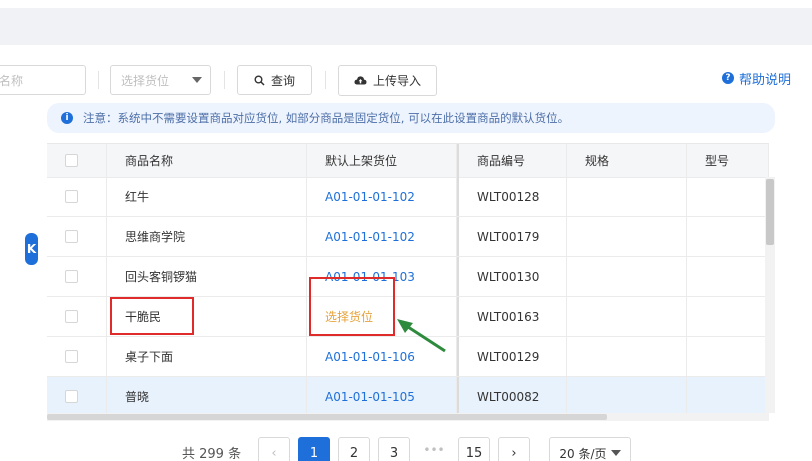 The height and width of the screenshot is (461, 812). I want to click on query-button: 查询, so click(274, 80).